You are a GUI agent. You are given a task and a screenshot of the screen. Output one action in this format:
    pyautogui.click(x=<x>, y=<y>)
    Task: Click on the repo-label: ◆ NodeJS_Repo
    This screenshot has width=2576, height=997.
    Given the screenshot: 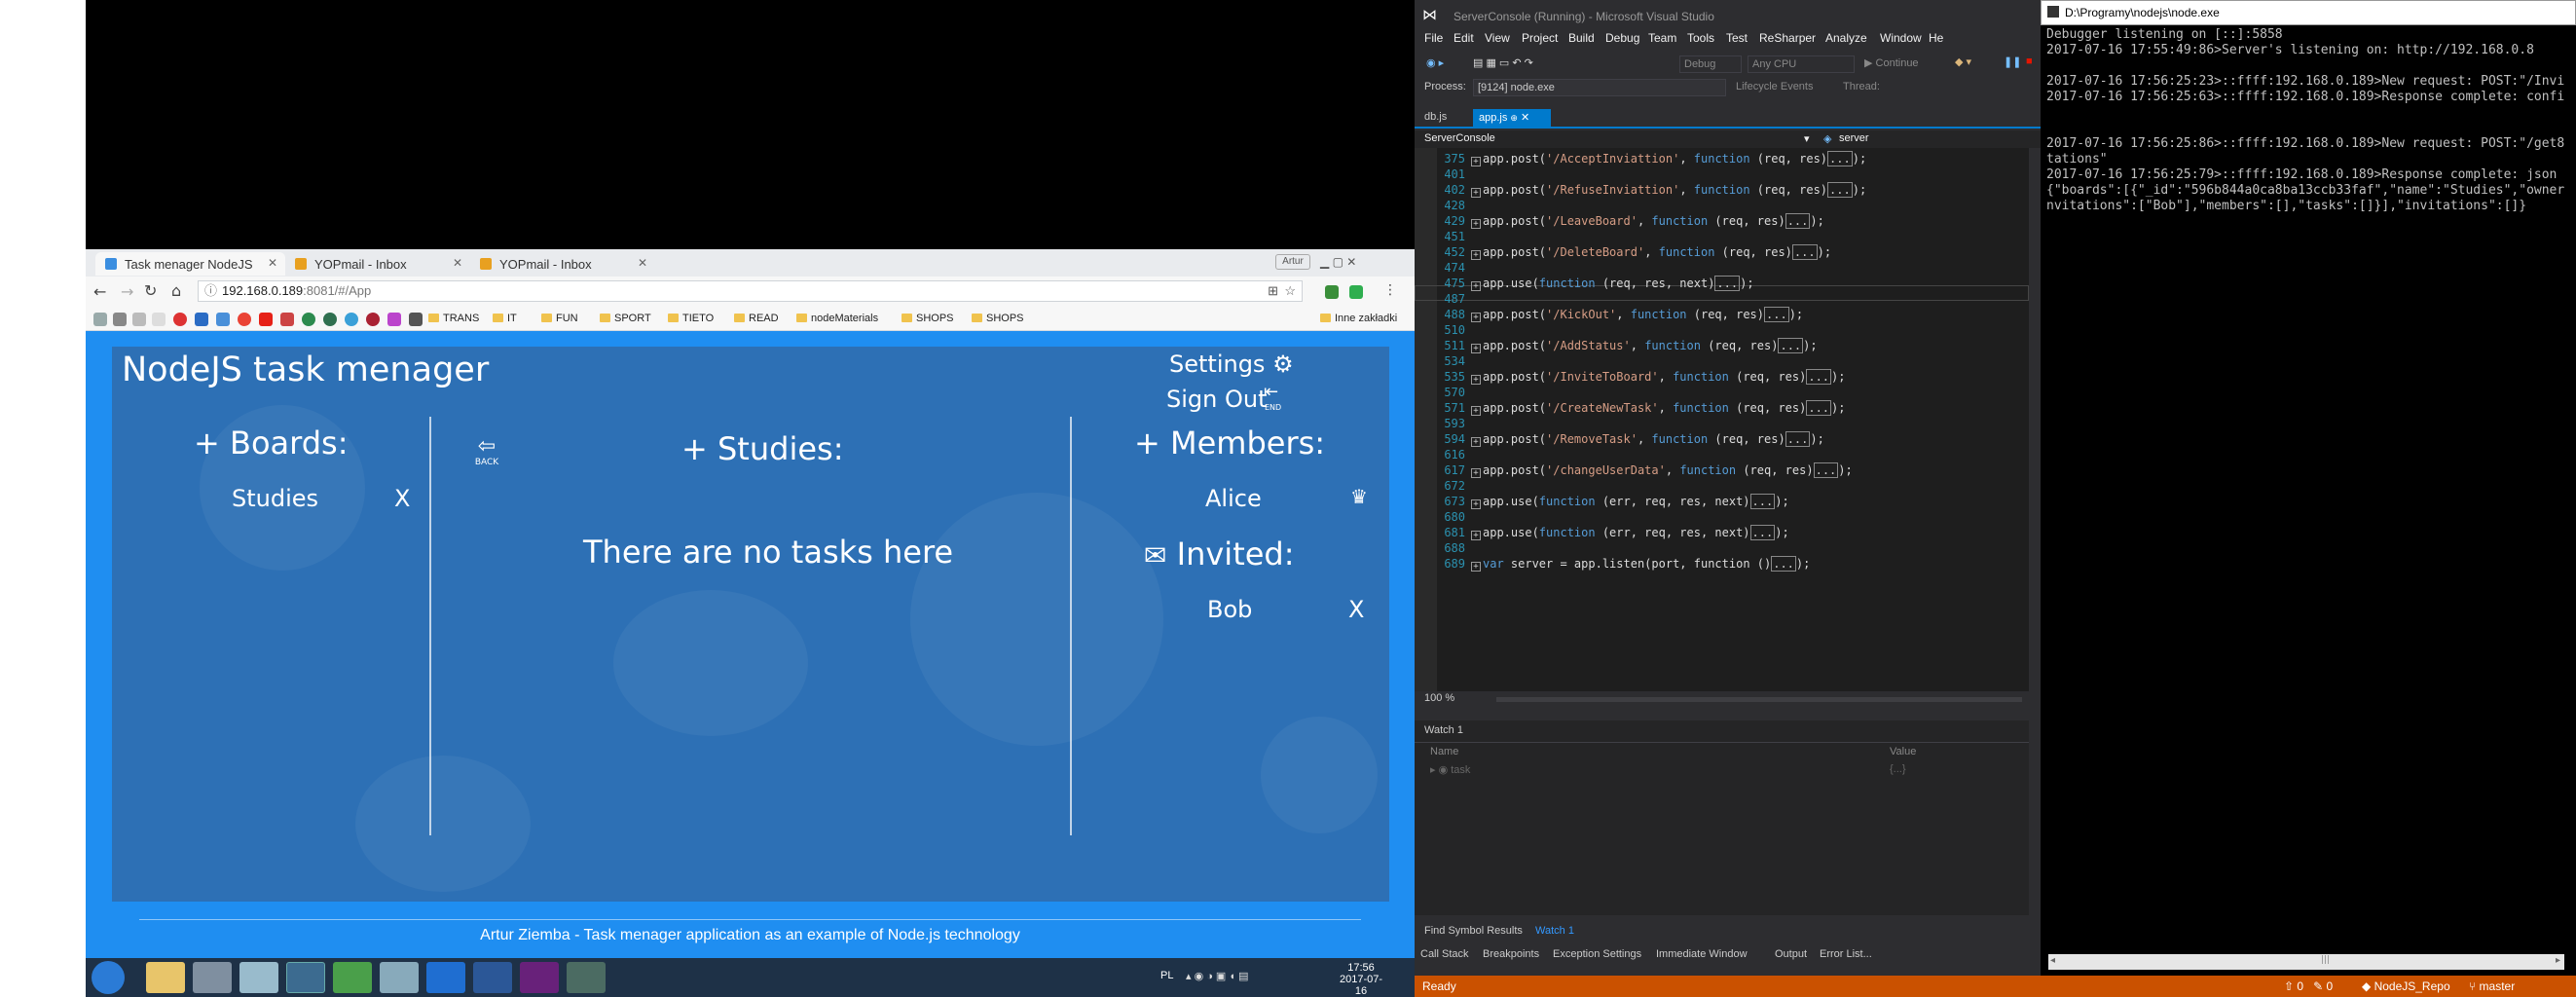 What is the action you would take?
    pyautogui.click(x=2406, y=986)
    